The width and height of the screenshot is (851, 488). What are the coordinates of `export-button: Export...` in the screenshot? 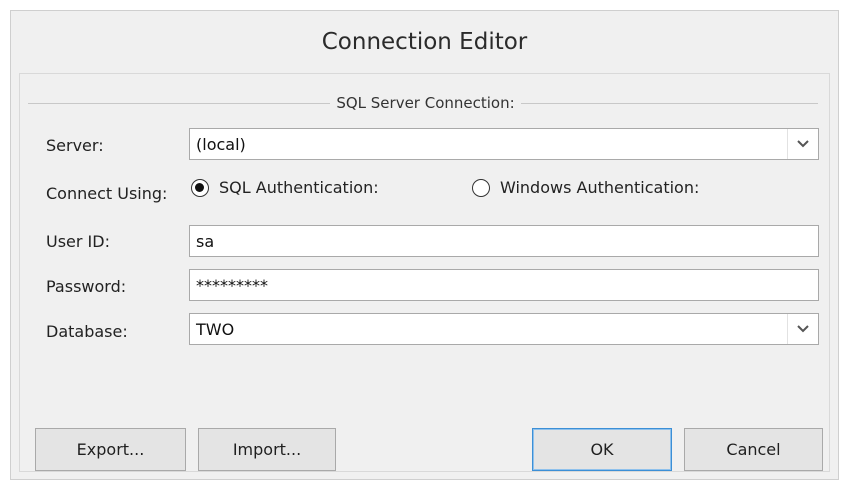 It's located at (110, 449).